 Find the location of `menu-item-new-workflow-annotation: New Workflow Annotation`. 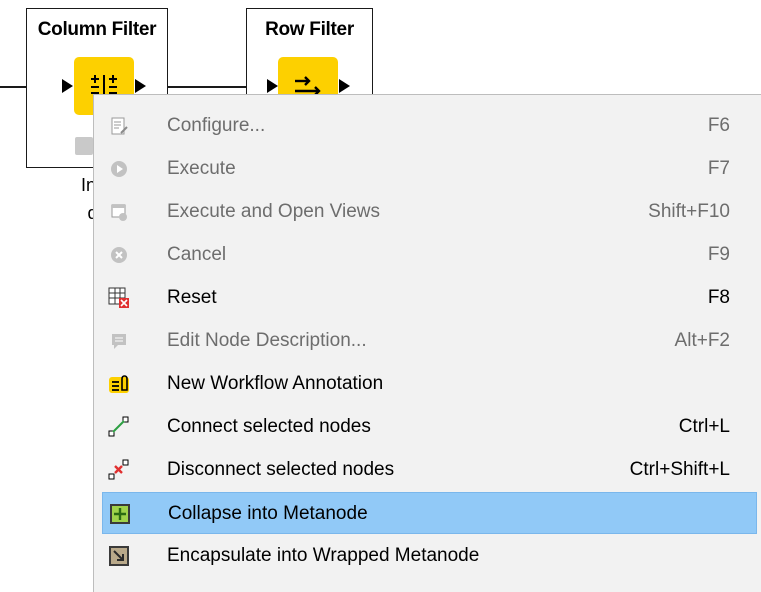

menu-item-new-workflow-annotation: New Workflow Annotation is located at coordinates (429, 384).